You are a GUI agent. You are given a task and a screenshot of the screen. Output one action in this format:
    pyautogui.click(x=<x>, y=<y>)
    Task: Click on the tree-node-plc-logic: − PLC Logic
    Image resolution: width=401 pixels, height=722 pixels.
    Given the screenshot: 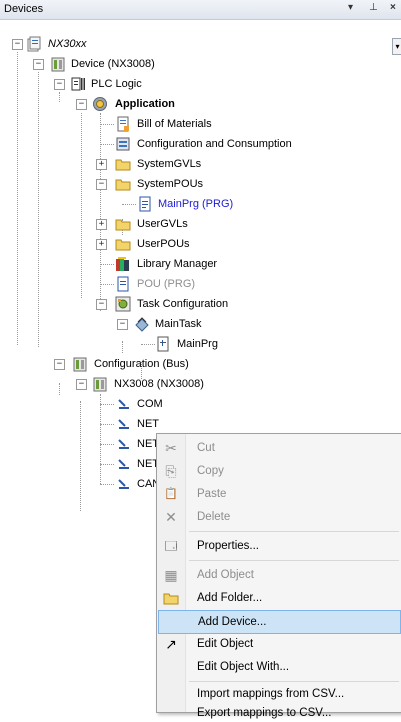 What is the action you would take?
    pyautogui.click(x=195, y=84)
    